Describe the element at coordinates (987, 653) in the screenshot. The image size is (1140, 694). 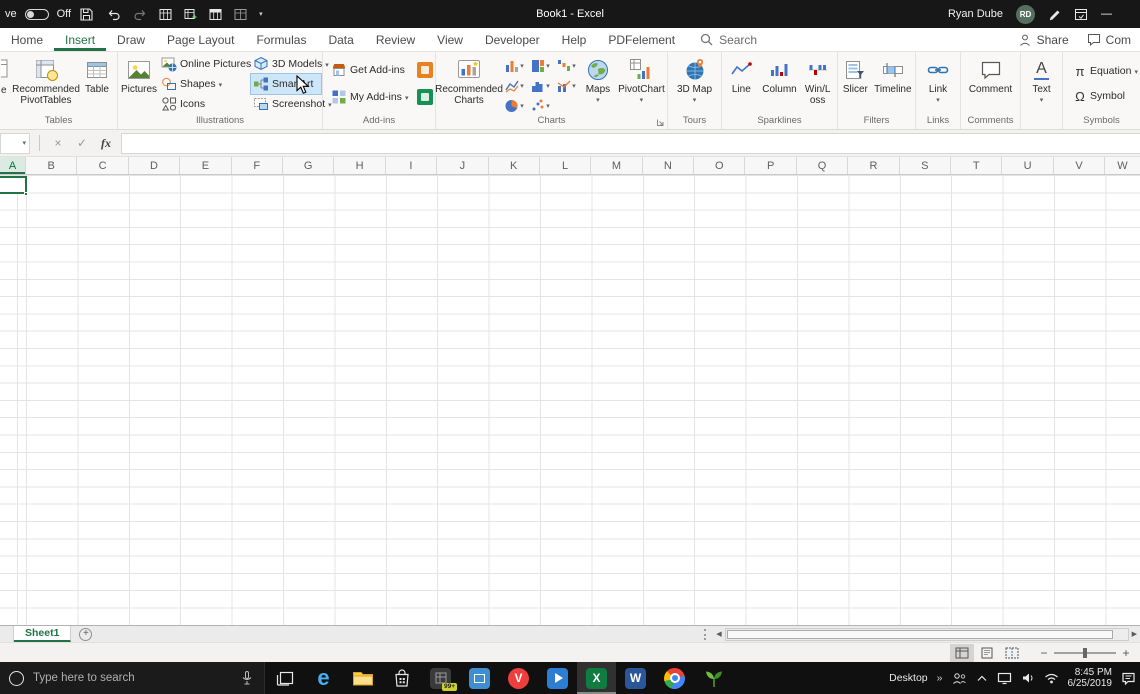
I see `page-layout-view-button` at that location.